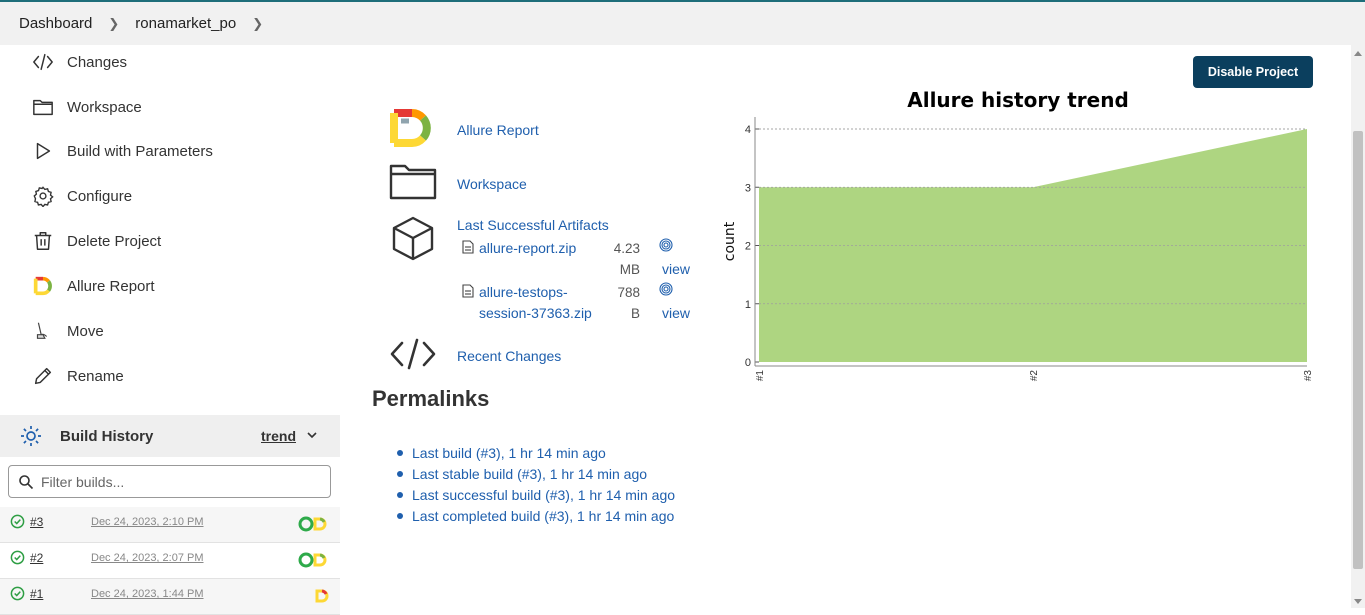  I want to click on build-number-link: #3, so click(36, 522).